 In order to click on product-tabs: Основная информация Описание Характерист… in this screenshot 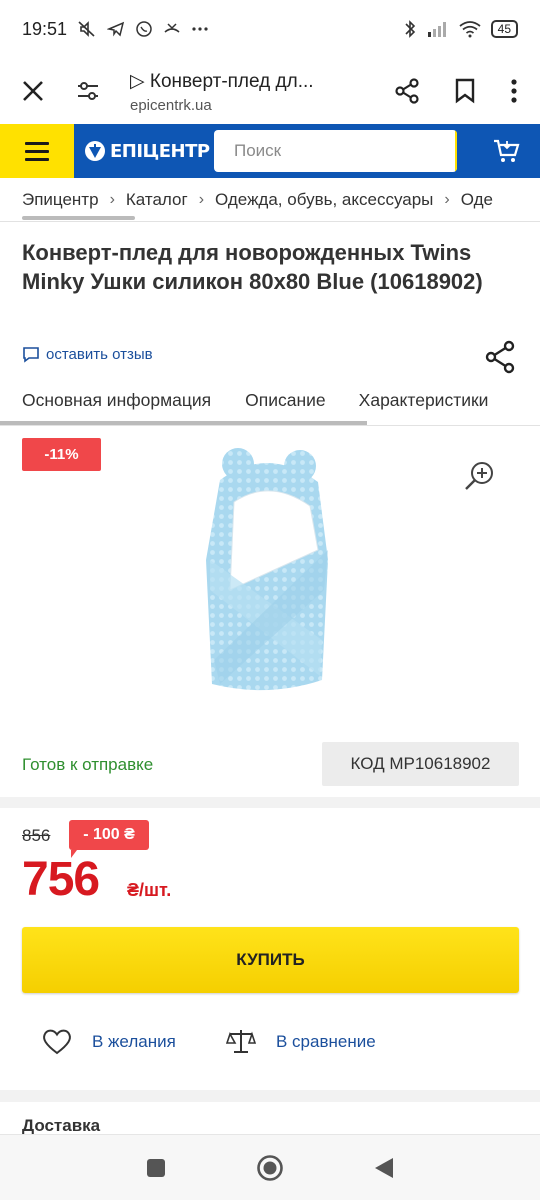, I will do `click(270, 405)`.